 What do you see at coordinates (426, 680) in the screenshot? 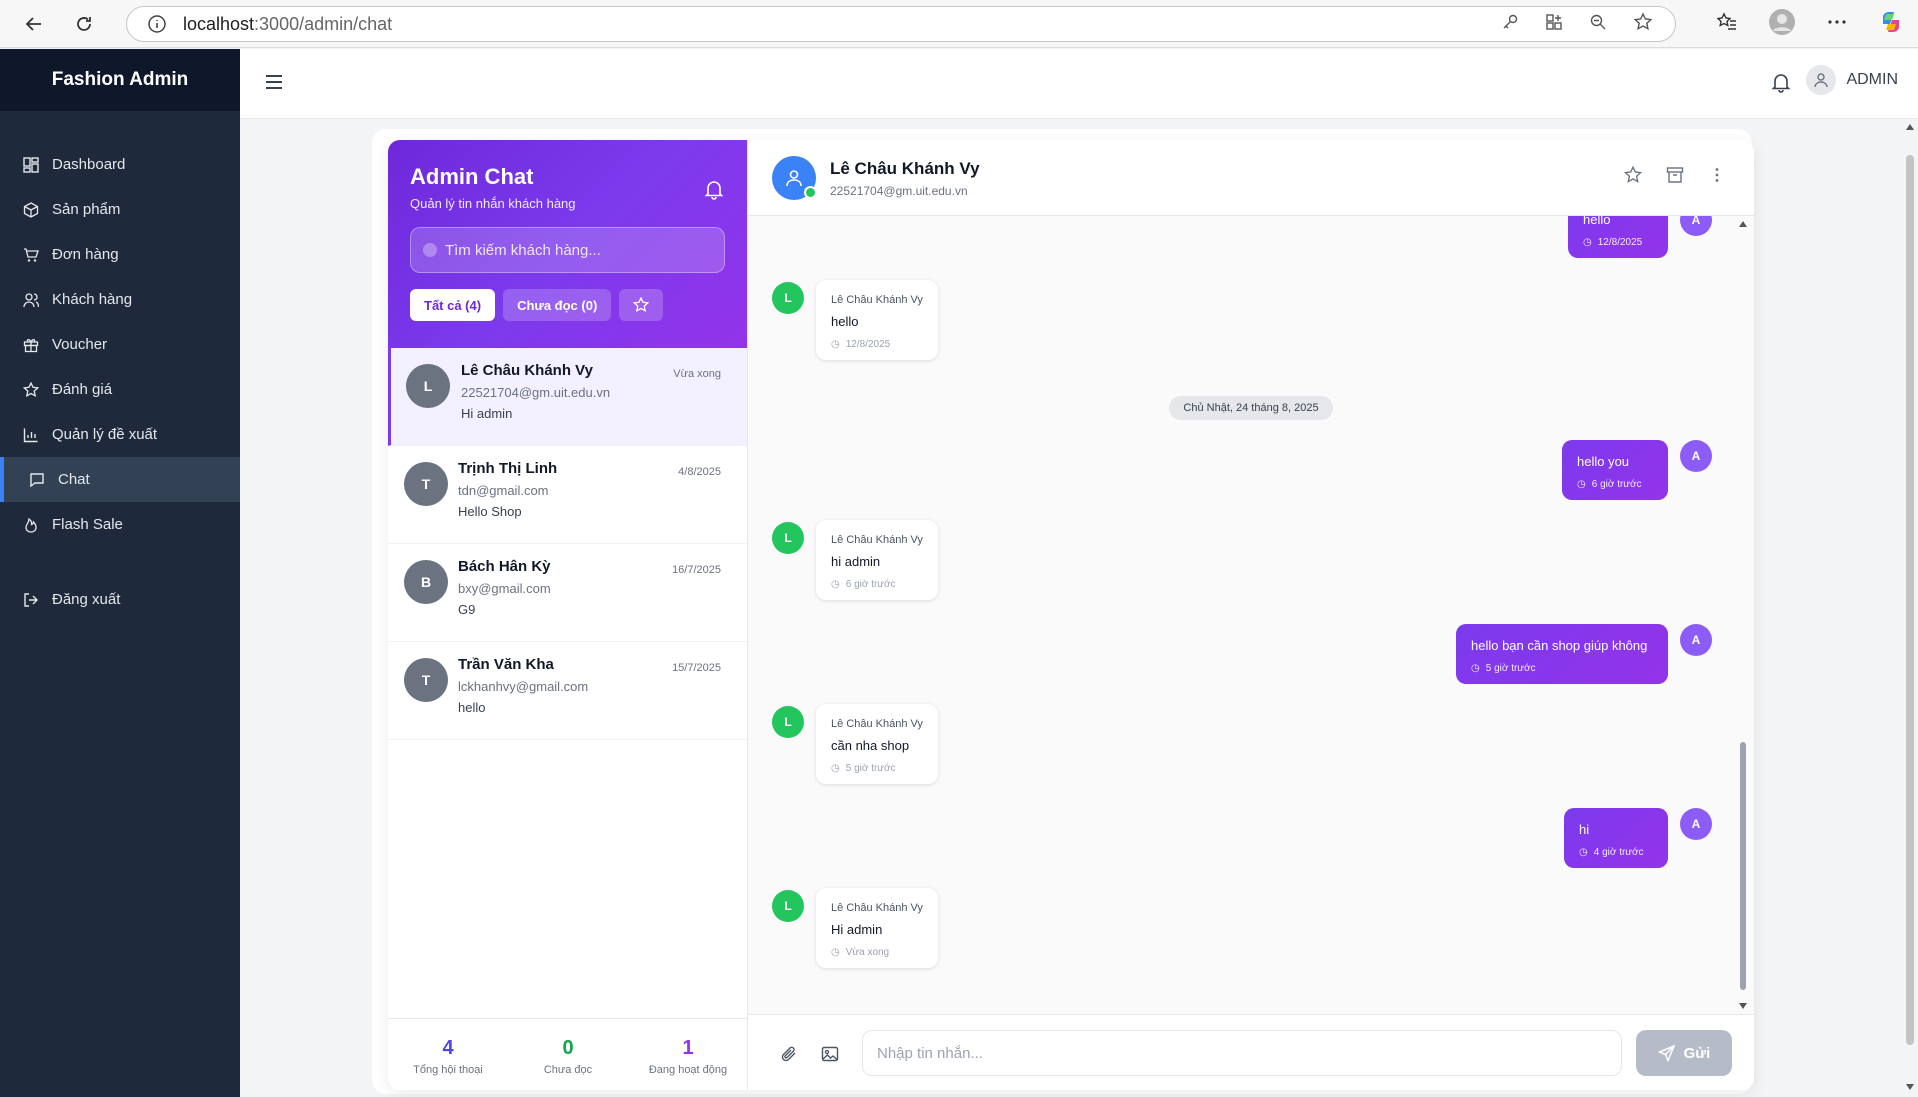
I see `conversation-avatar: T` at bounding box center [426, 680].